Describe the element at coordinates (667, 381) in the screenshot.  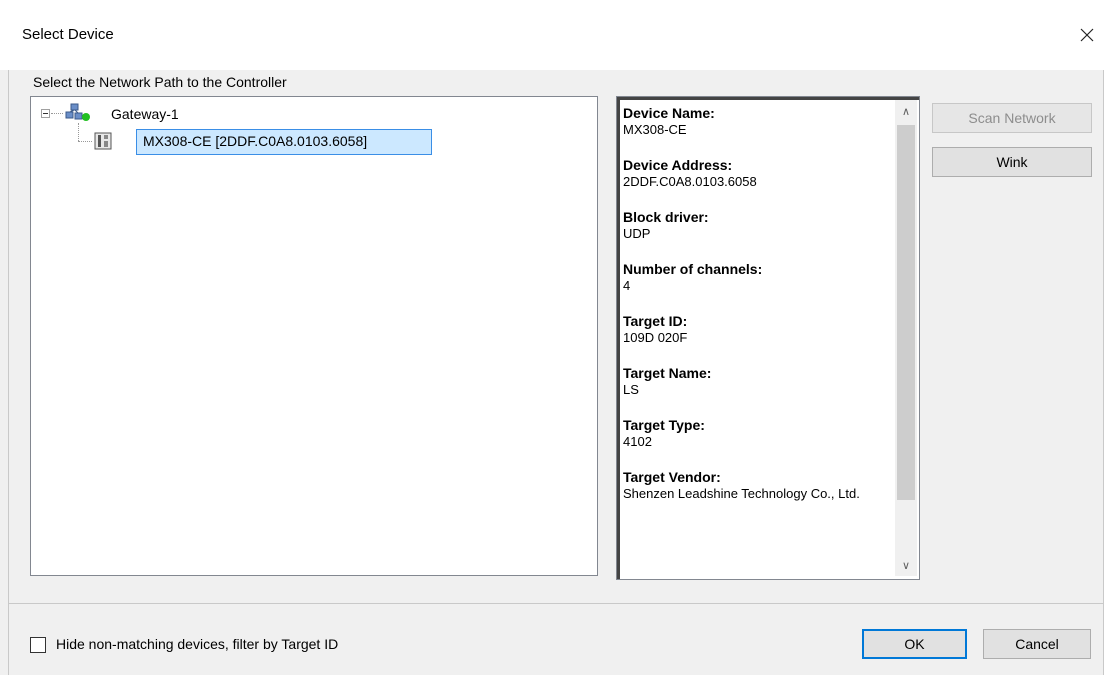
I see `info-field: Target Name: LS` at that location.